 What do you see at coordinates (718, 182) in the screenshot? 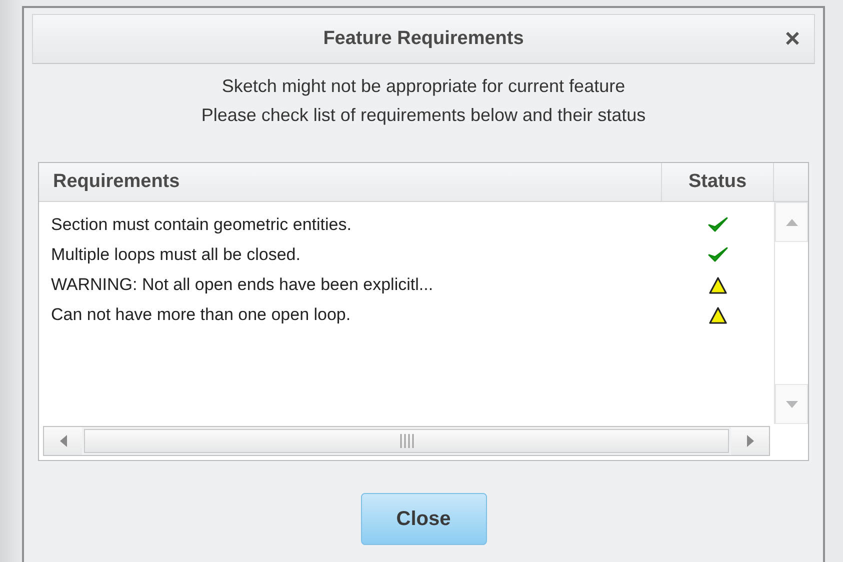
I see `column-header: Status` at bounding box center [718, 182].